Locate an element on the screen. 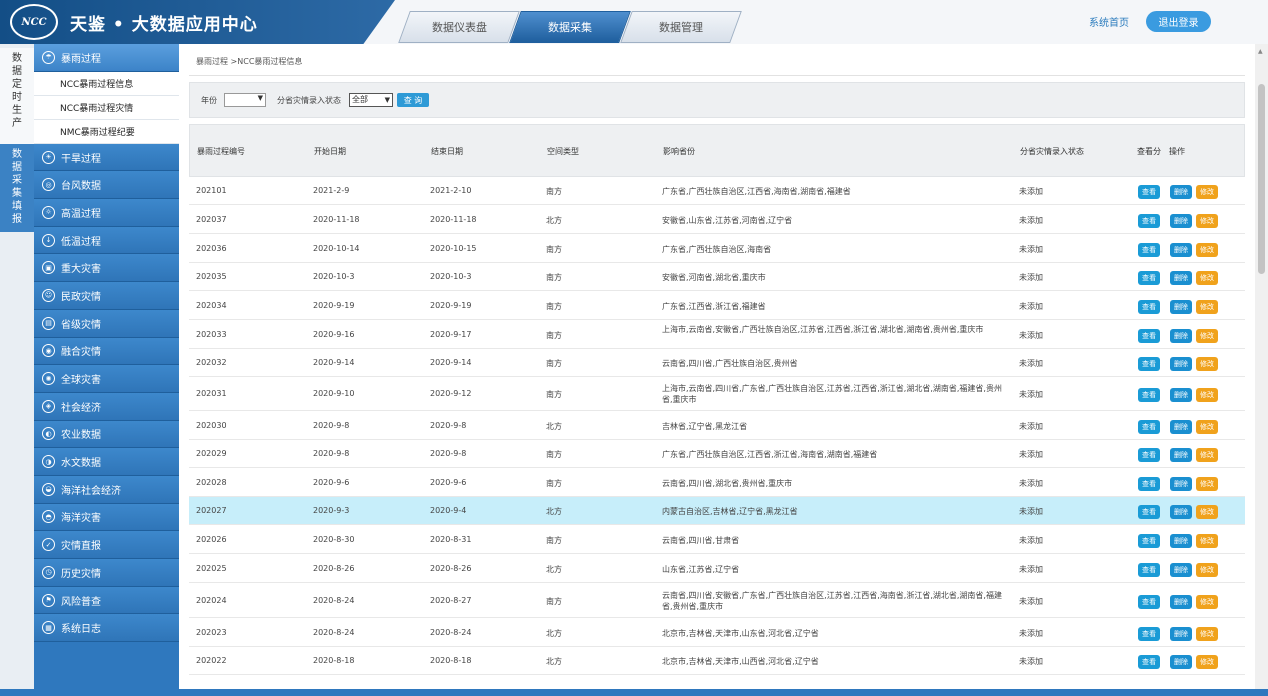 This screenshot has height=696, width=1268. logout-button: 退出登录 is located at coordinates (1178, 21).